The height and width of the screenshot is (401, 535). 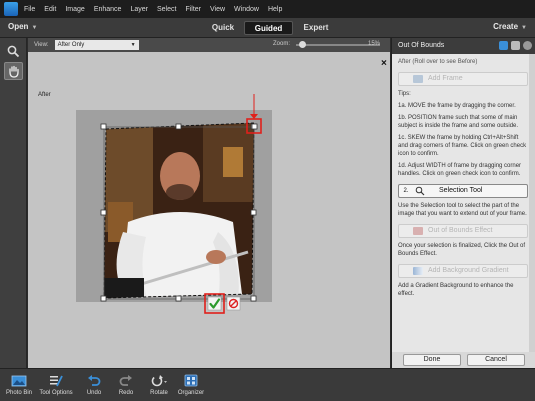 I want to click on mode-bar: Open ▼ Quick Guided Expert Create ▼, so click(x=267, y=28).